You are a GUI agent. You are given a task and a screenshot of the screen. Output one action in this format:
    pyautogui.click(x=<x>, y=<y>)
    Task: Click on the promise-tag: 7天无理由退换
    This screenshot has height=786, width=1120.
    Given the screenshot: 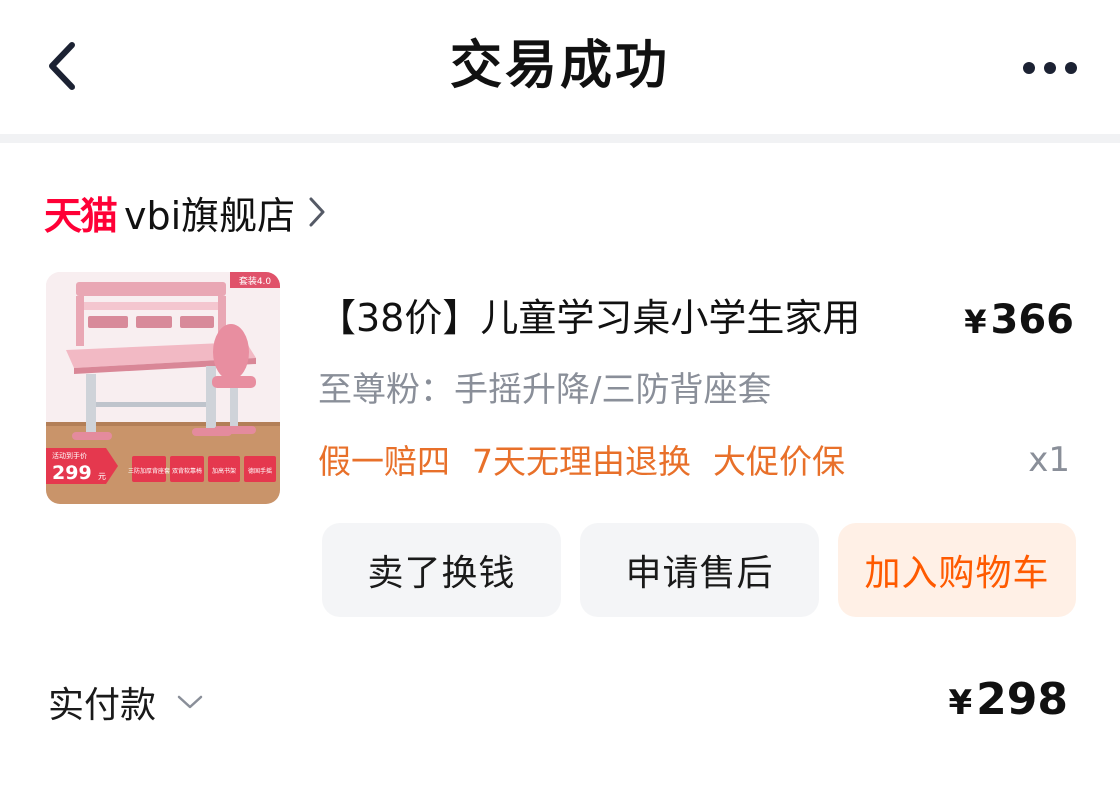 What is the action you would take?
    pyautogui.click(x=581, y=461)
    